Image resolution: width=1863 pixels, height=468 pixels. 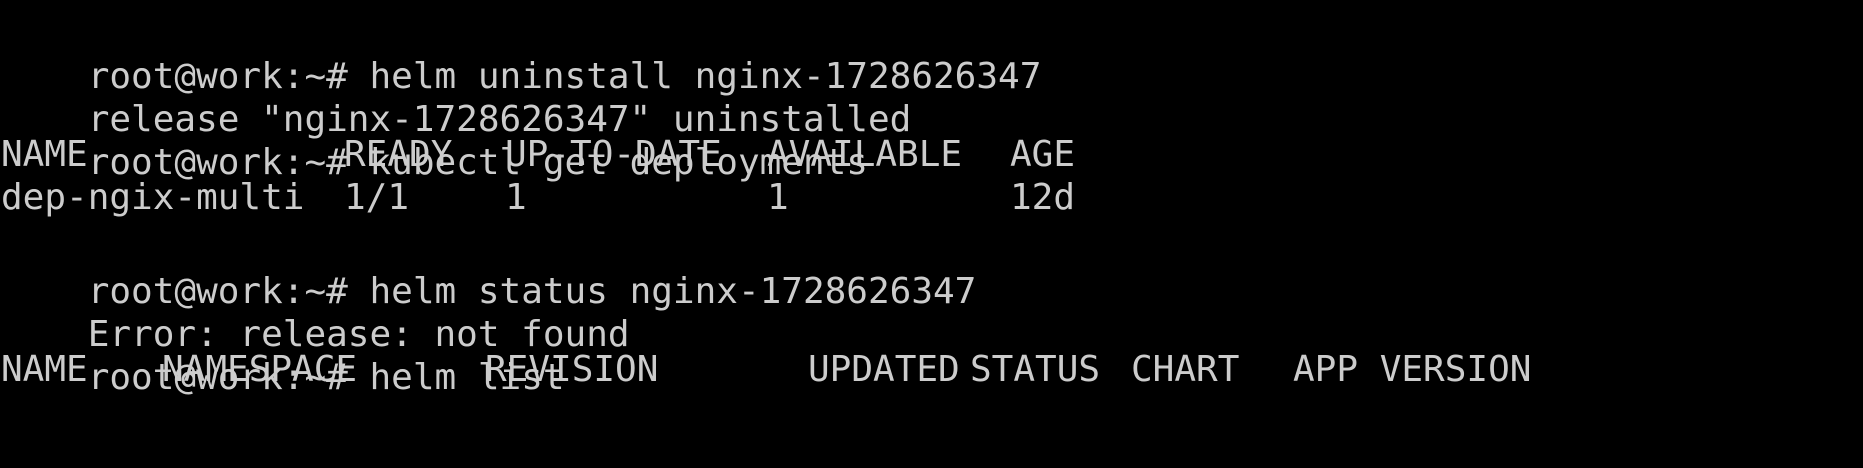 I want to click on column-header: UPDATED, so click(x=884, y=369).